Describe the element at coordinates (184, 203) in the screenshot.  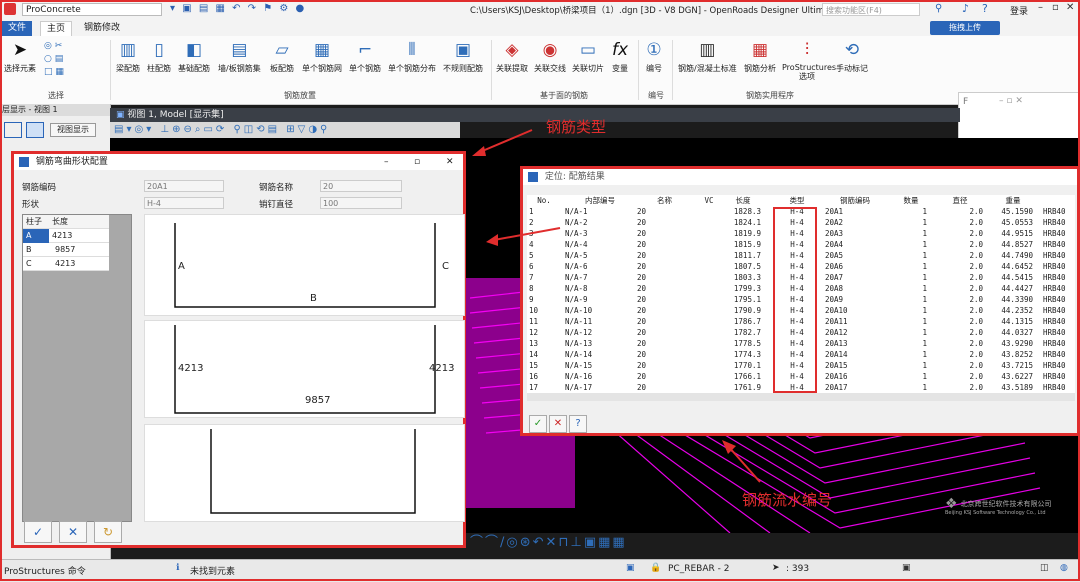
I see `shape-field: H-4` at that location.